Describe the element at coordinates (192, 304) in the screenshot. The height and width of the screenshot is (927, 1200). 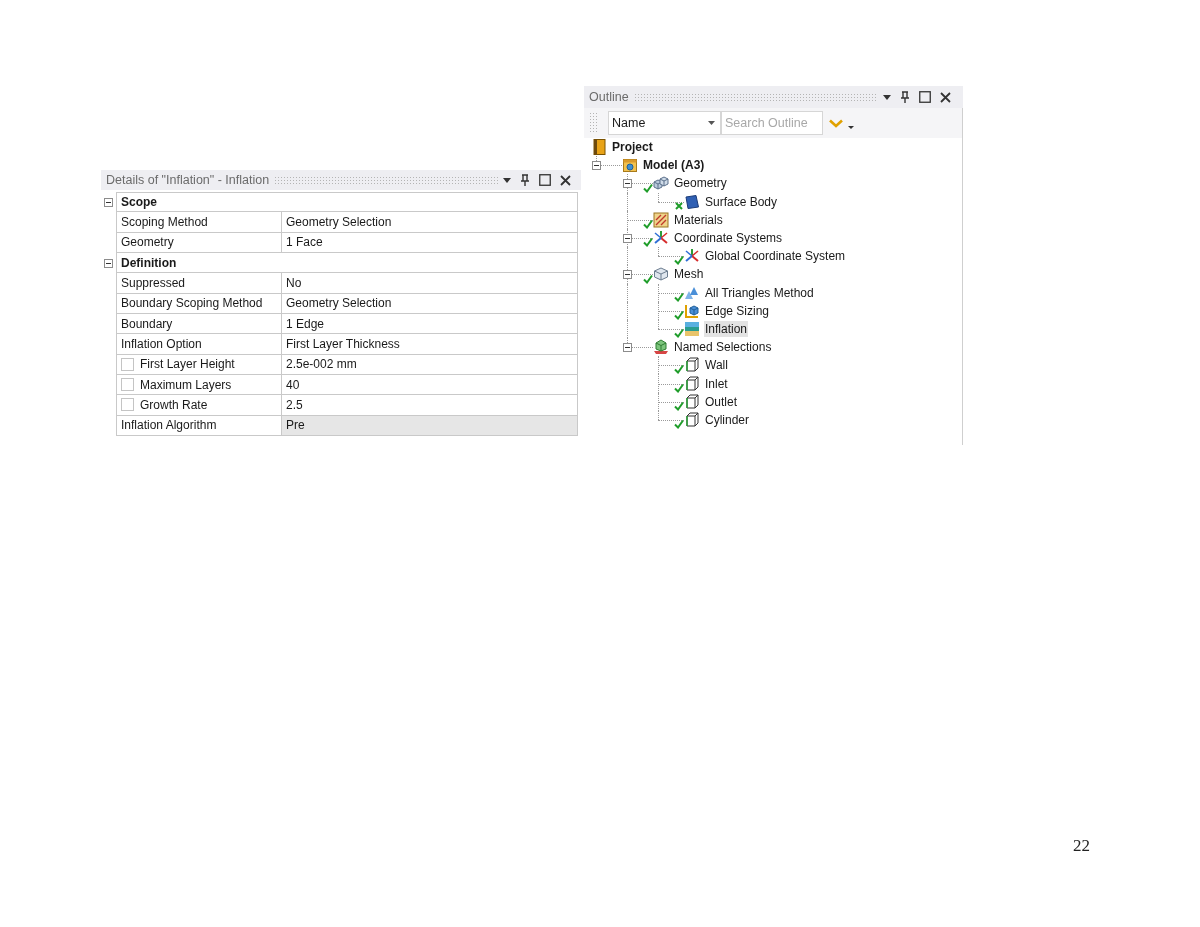
I see `property-label: Boundary Scoping Method` at that location.